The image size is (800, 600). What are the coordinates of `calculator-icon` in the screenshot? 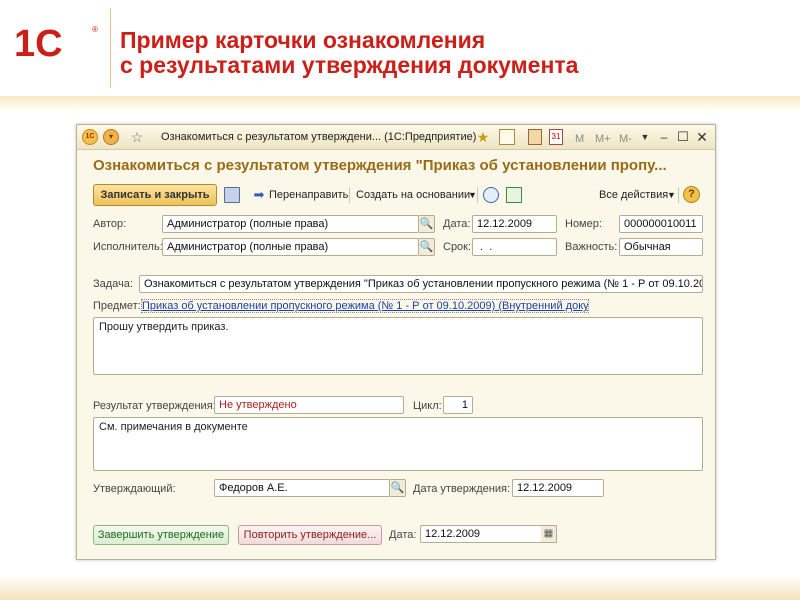 It's located at (535, 137).